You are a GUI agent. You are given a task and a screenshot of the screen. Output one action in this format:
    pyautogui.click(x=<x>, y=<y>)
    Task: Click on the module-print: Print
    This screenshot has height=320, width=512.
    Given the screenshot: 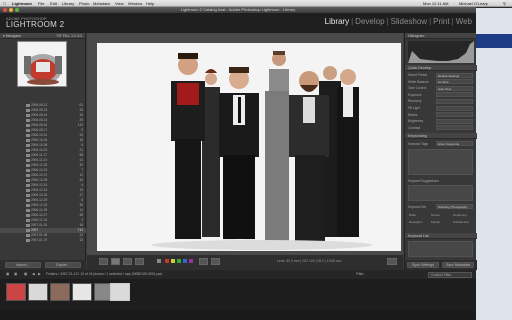 What is the action you would take?
    pyautogui.click(x=441, y=21)
    